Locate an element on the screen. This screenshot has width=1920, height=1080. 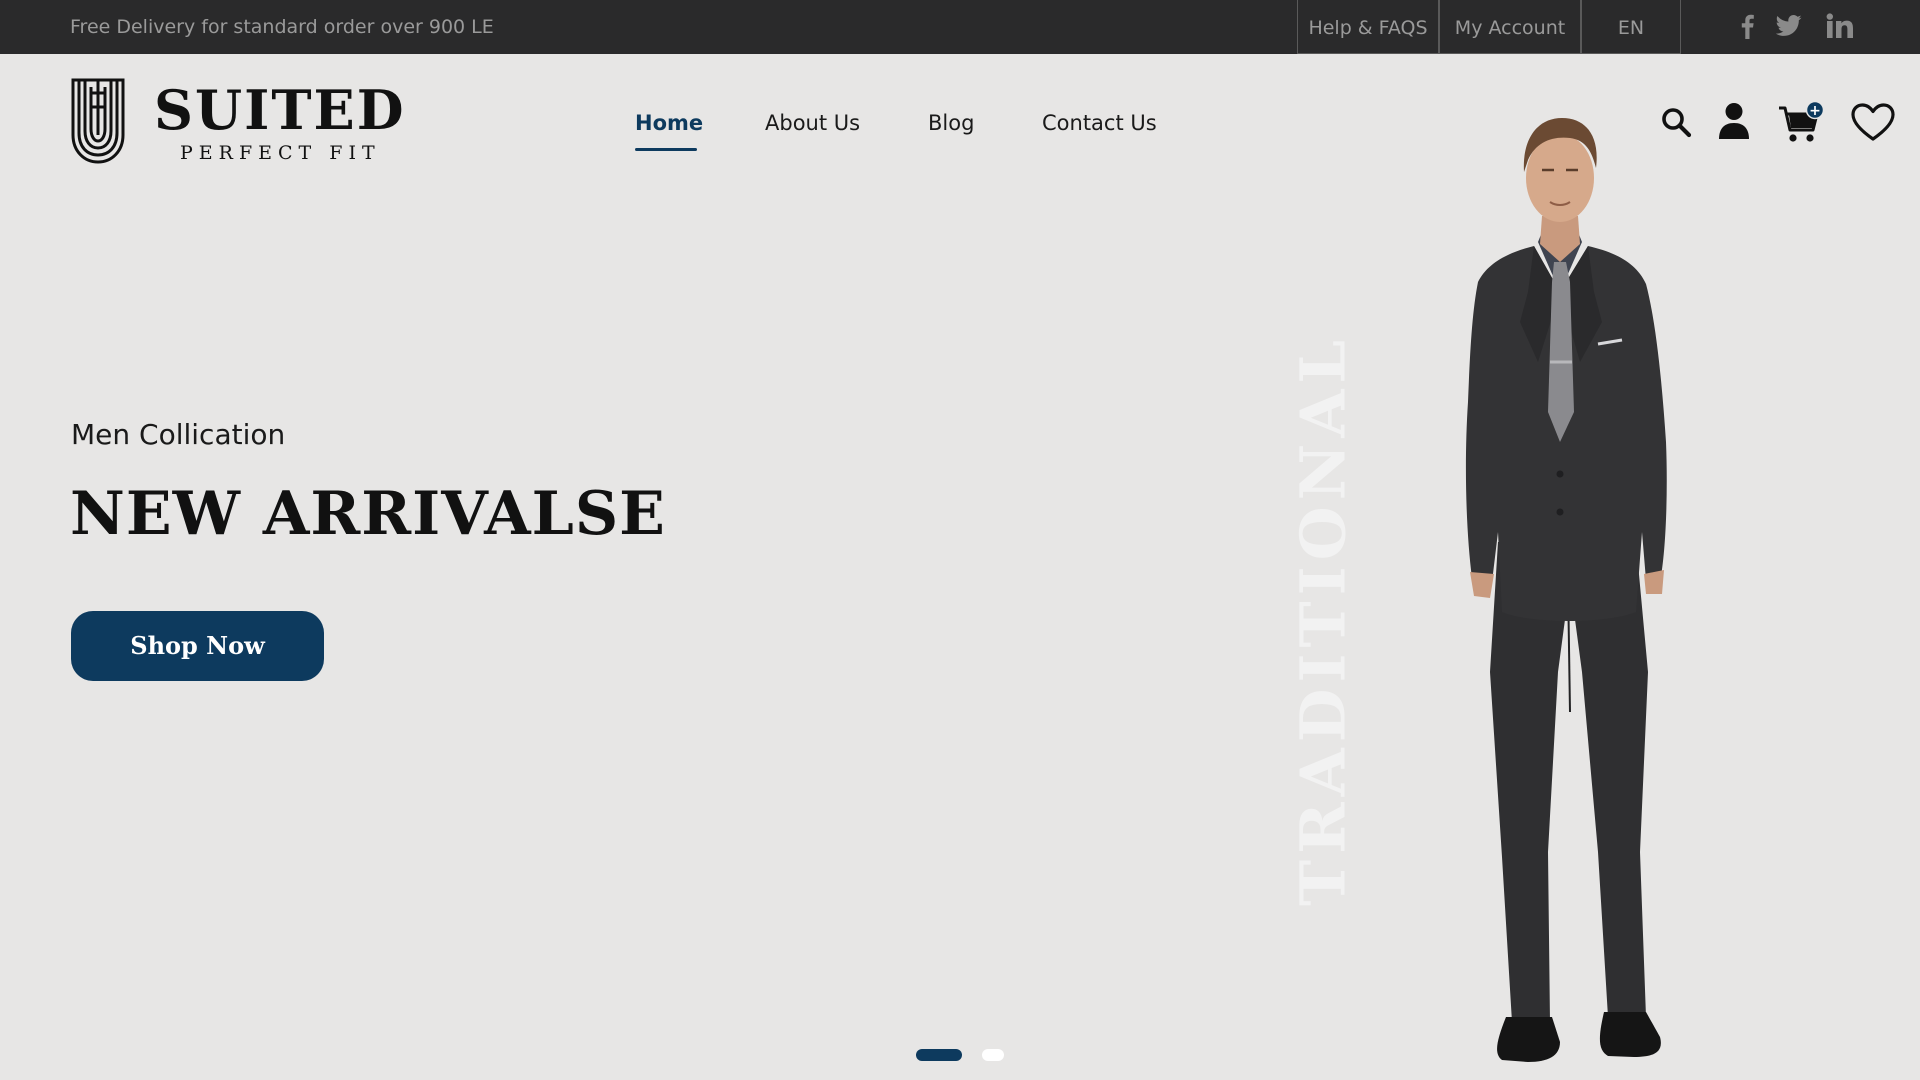
my-account-link: My Account is located at coordinates (1510, 27).